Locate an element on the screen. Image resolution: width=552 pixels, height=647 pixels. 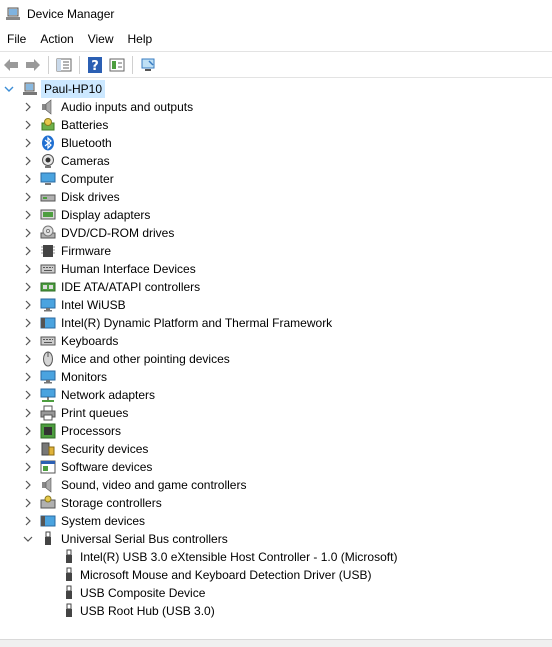
software-icon is located at coordinates (48, 467).